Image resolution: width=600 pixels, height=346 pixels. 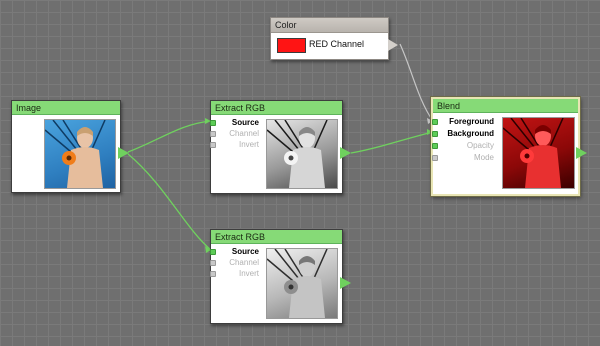 What do you see at coordinates (435, 158) in the screenshot?
I see `mode-port` at bounding box center [435, 158].